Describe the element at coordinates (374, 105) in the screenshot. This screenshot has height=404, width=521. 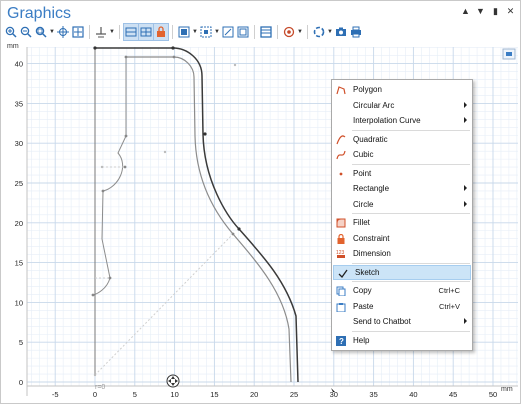
I see `menu-item-label: Circular Arc` at that location.